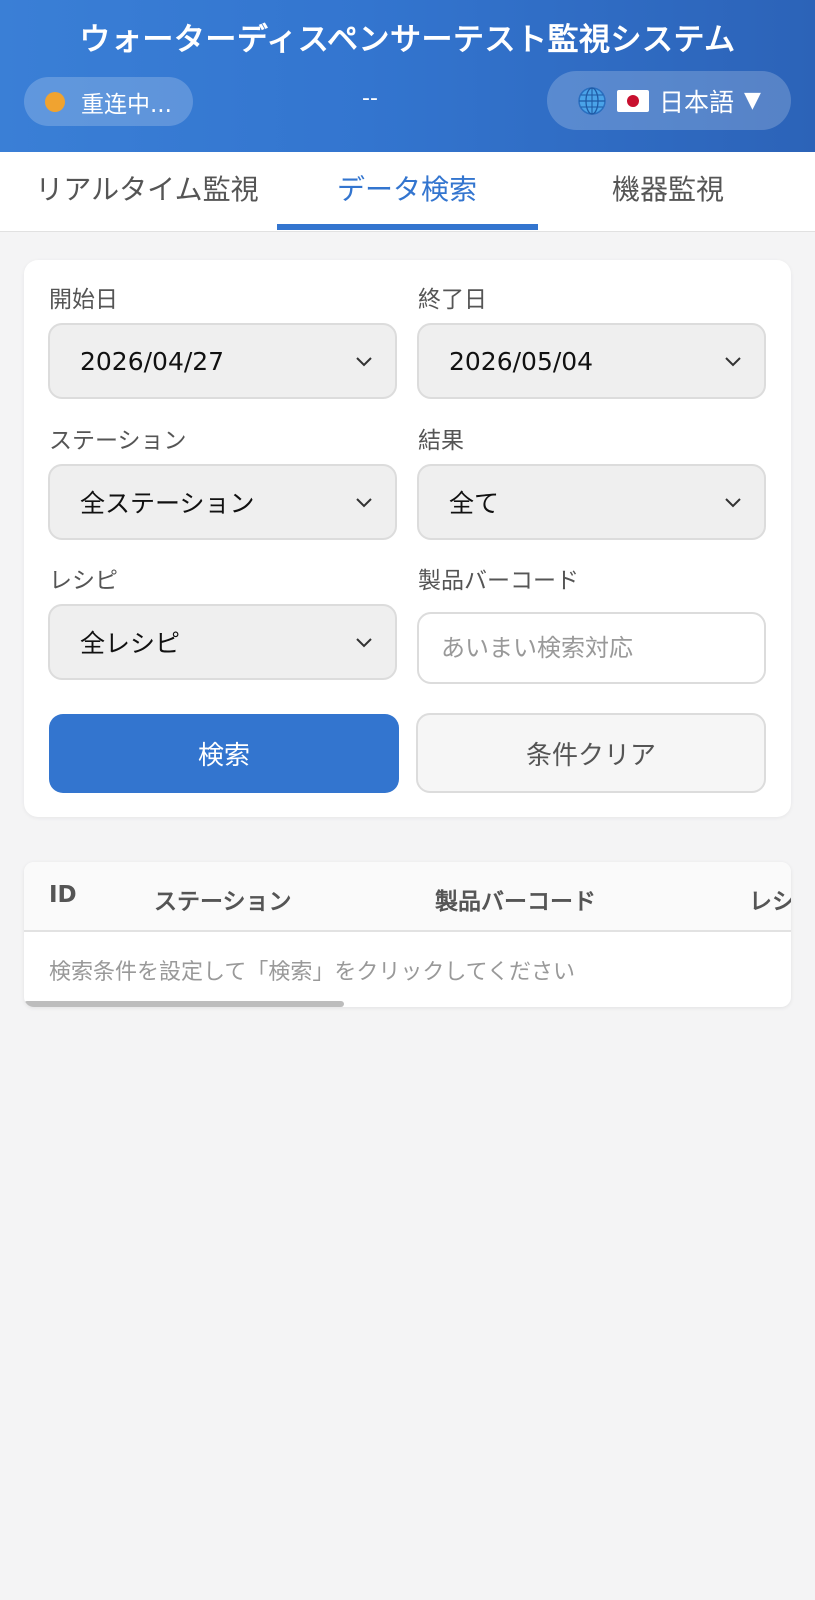  What do you see at coordinates (452, 300) in the screenshot?
I see `end-date-label: 終了日` at bounding box center [452, 300].